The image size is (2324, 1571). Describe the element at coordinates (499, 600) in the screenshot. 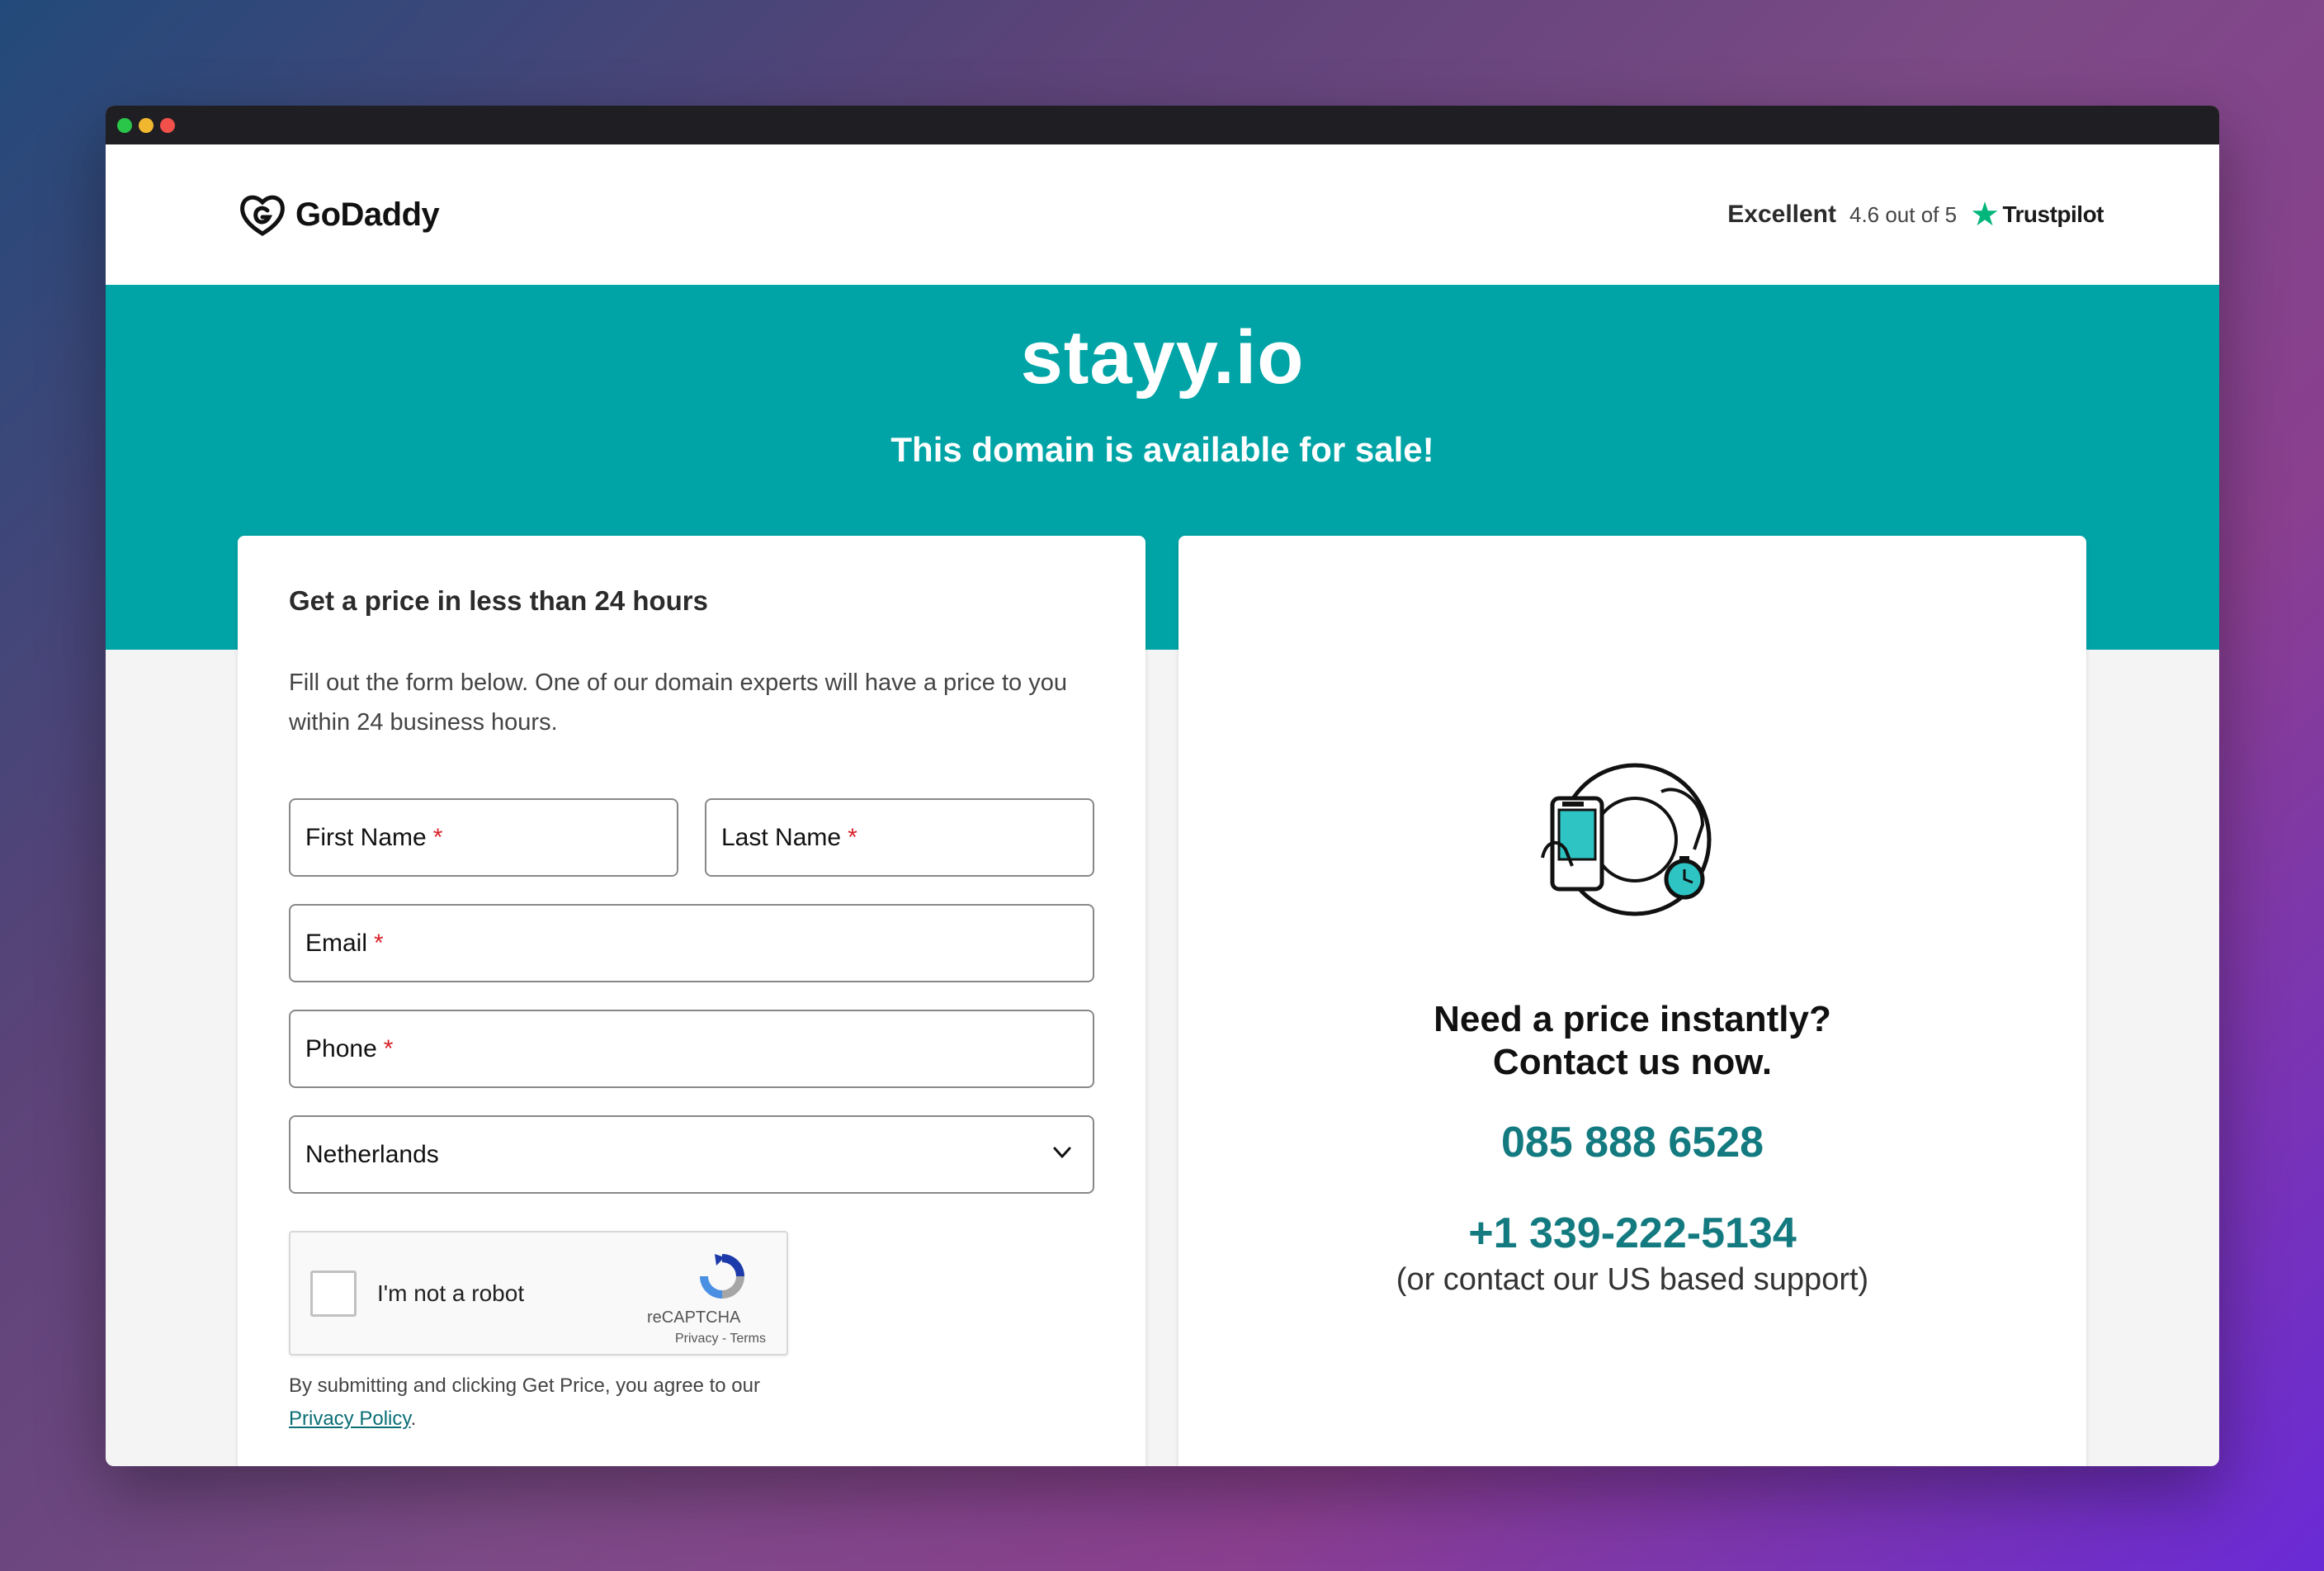

I see `form-title: Get a price in less than 24 hours` at that location.